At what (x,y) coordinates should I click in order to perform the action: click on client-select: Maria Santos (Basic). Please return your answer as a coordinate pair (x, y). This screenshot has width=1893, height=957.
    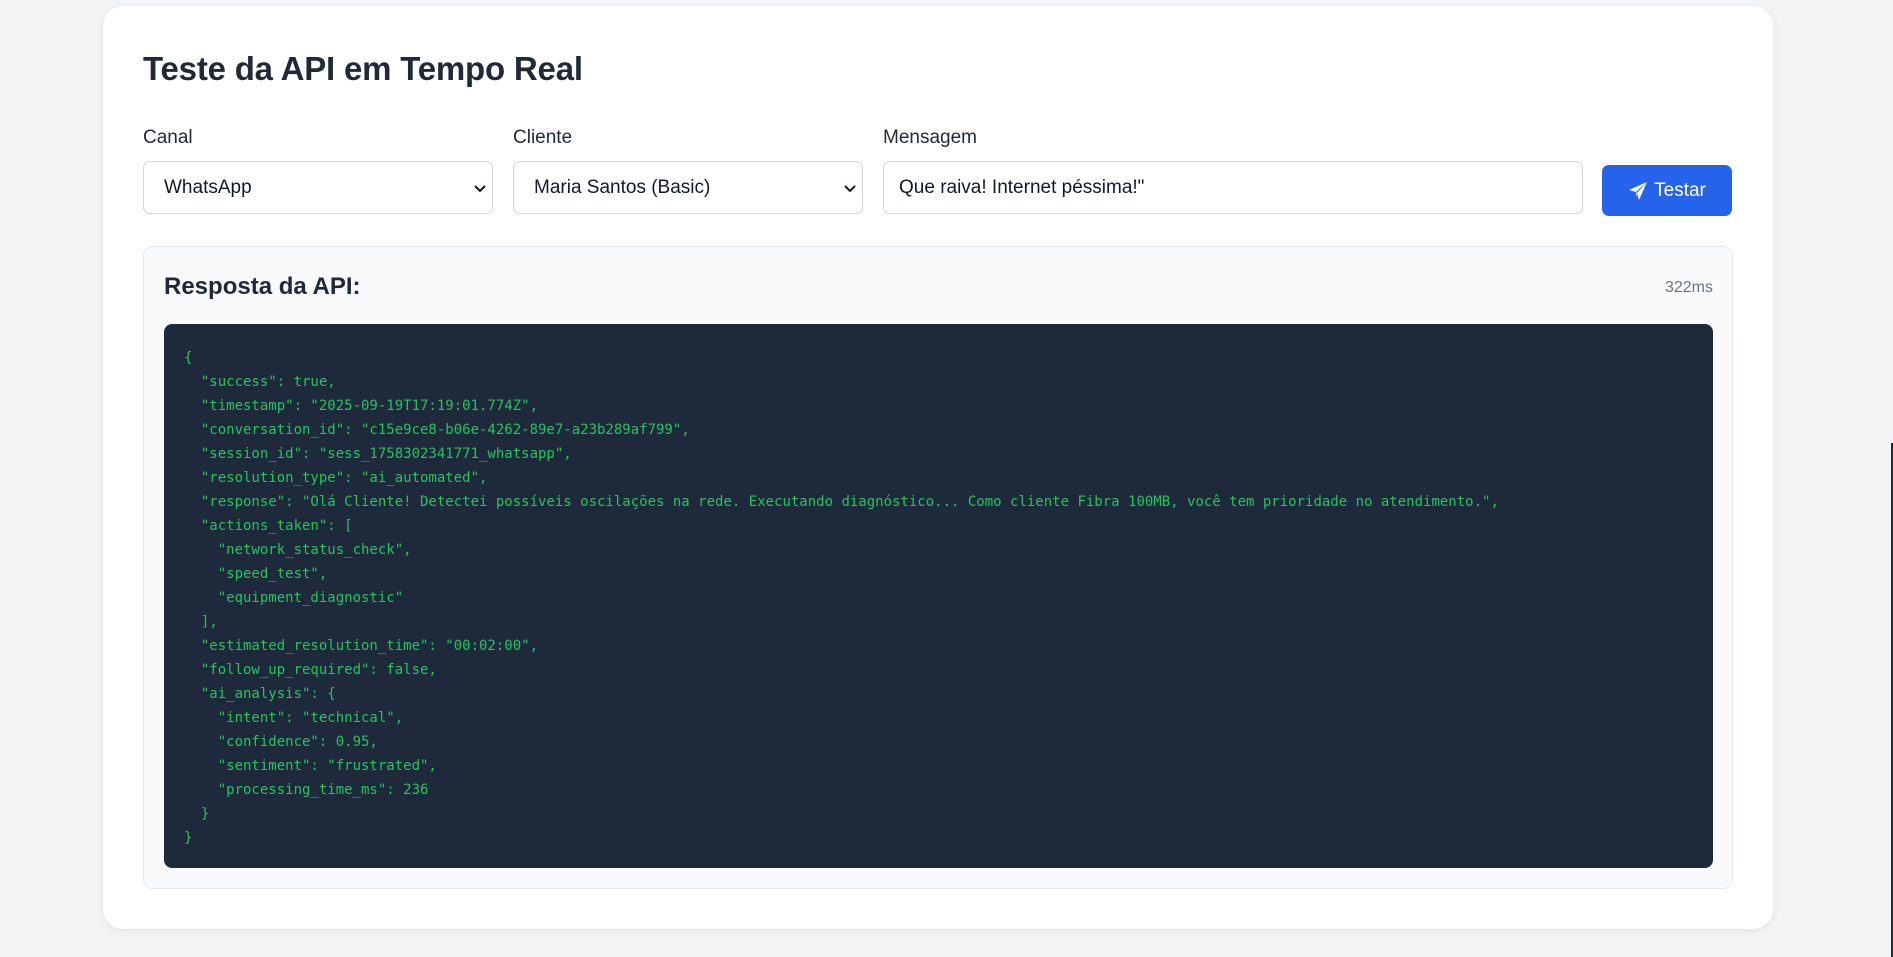
    Looking at the image, I should click on (688, 187).